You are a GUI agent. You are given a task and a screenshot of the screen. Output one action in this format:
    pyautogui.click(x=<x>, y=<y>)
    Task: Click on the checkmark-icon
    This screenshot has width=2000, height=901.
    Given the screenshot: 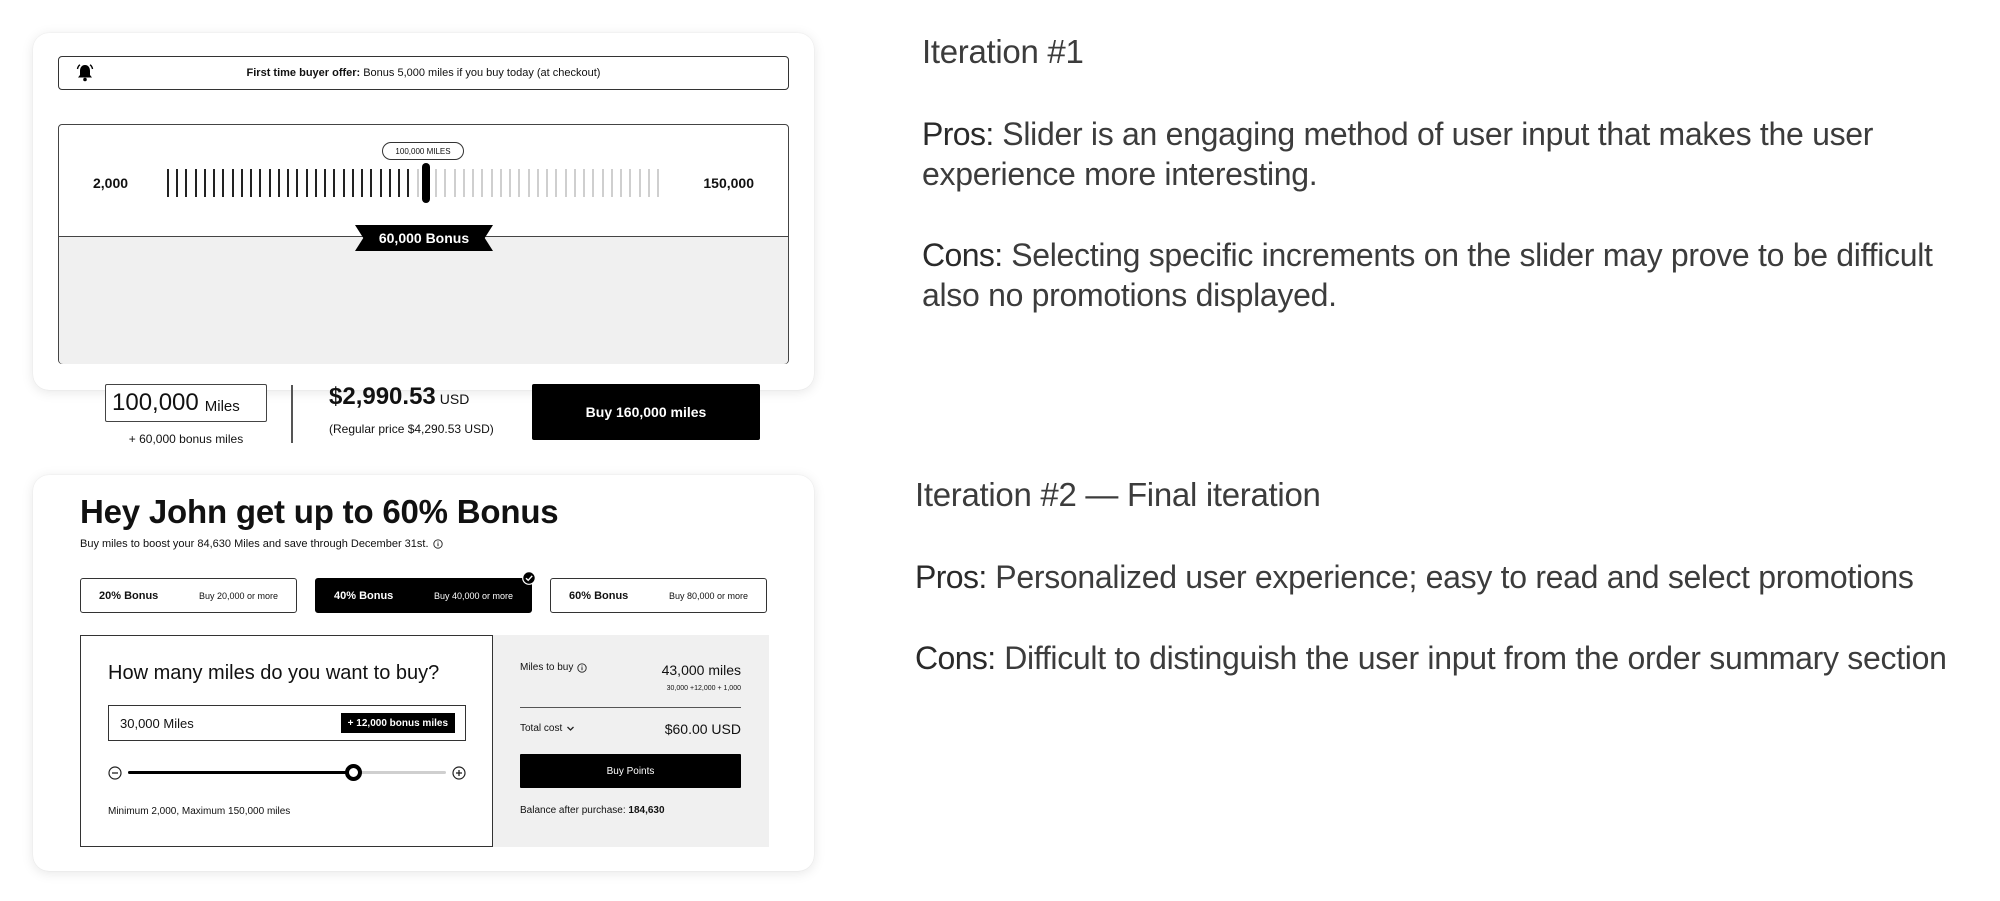 What is the action you would take?
    pyautogui.click(x=529, y=578)
    